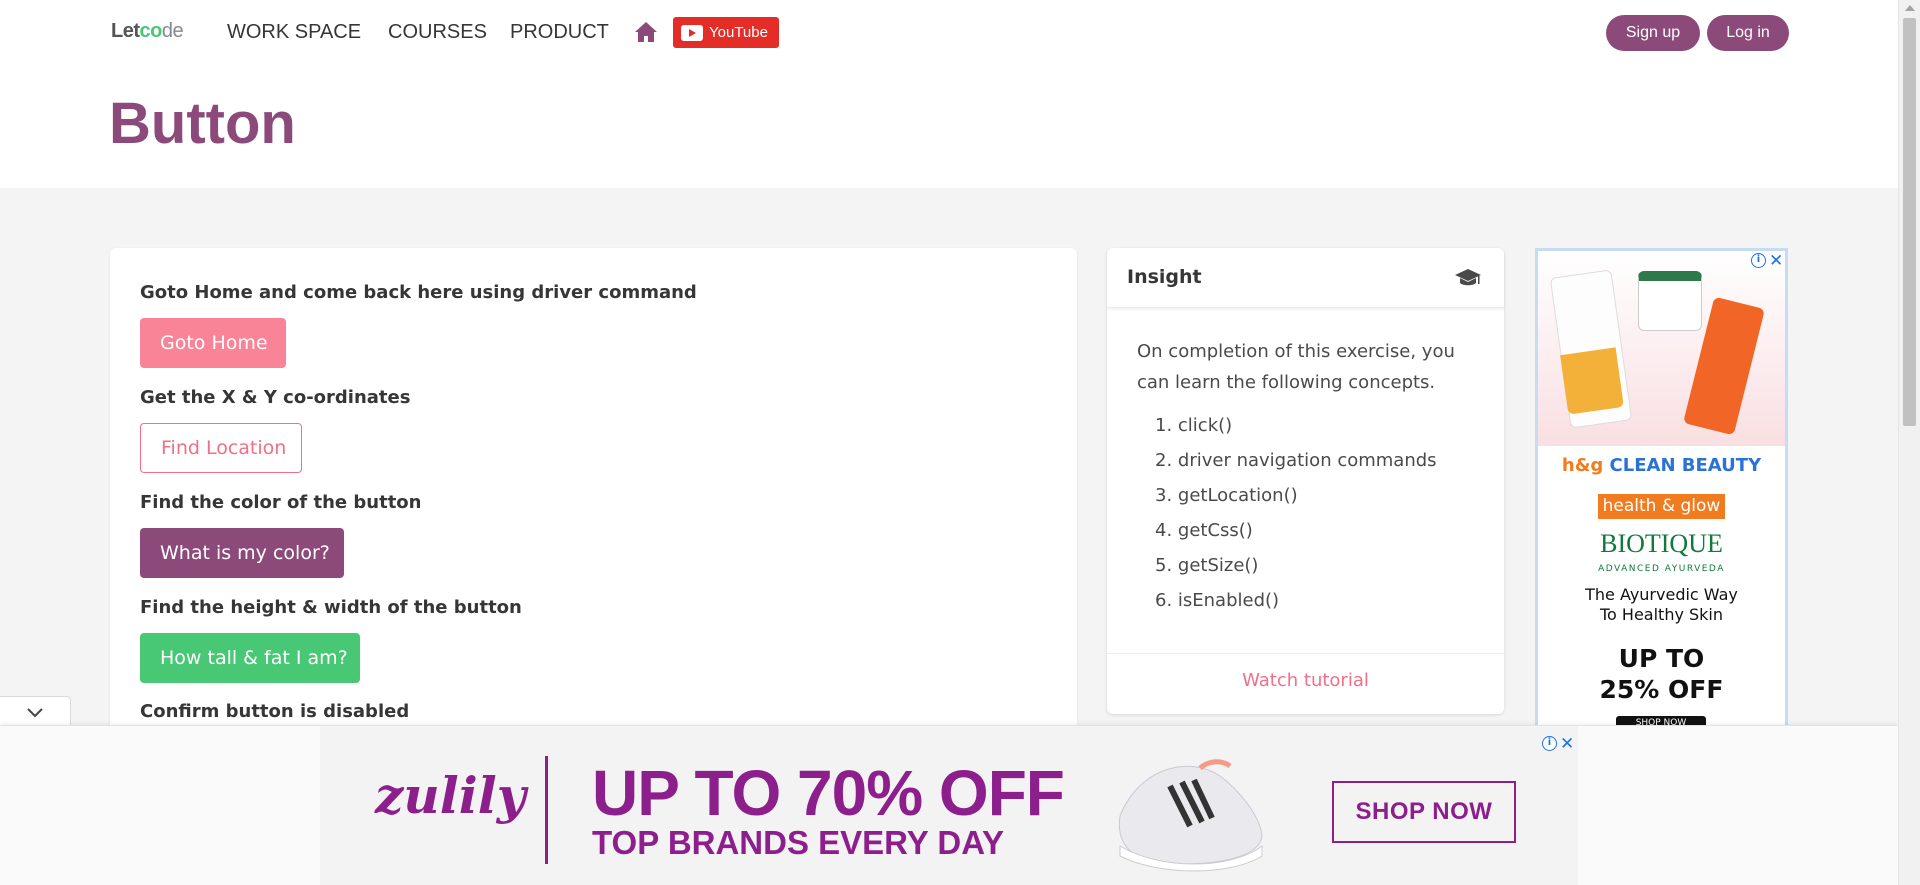 The height and width of the screenshot is (885, 1920). I want to click on concept-item: 3. getLocation(), so click(1226, 495).